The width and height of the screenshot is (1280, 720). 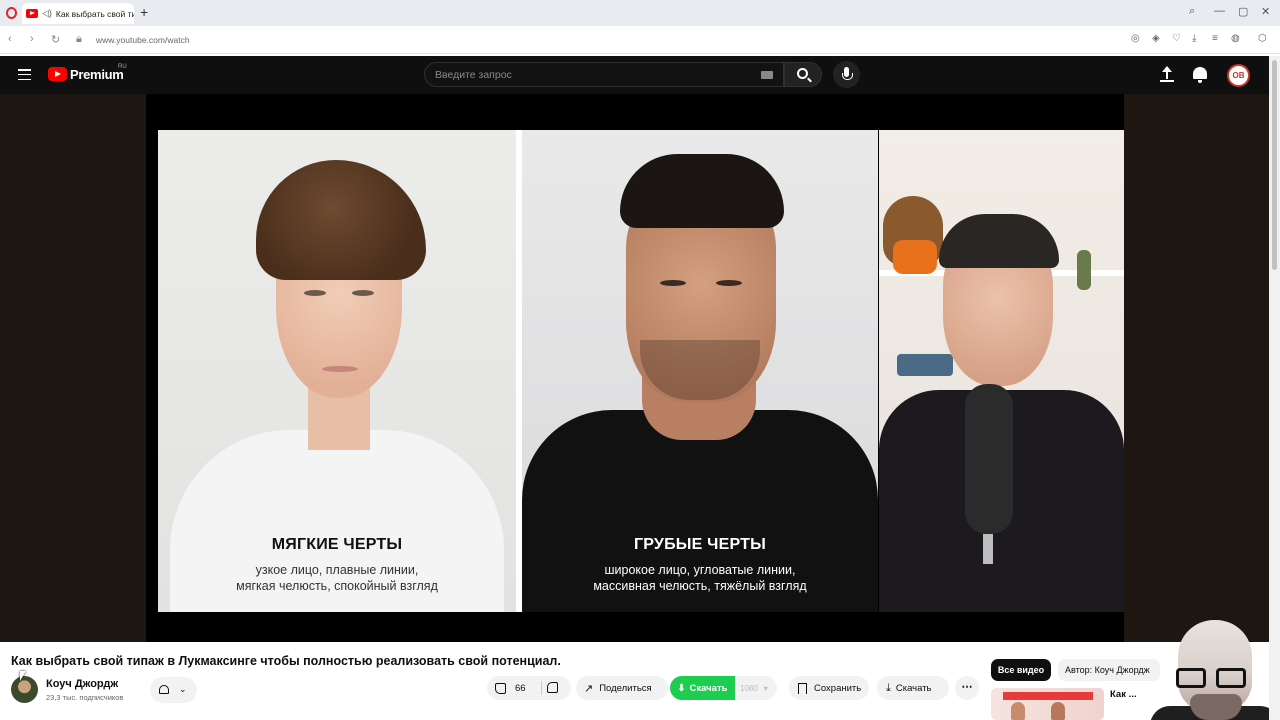 I want to click on cam-beard, so click(x=1216, y=707).